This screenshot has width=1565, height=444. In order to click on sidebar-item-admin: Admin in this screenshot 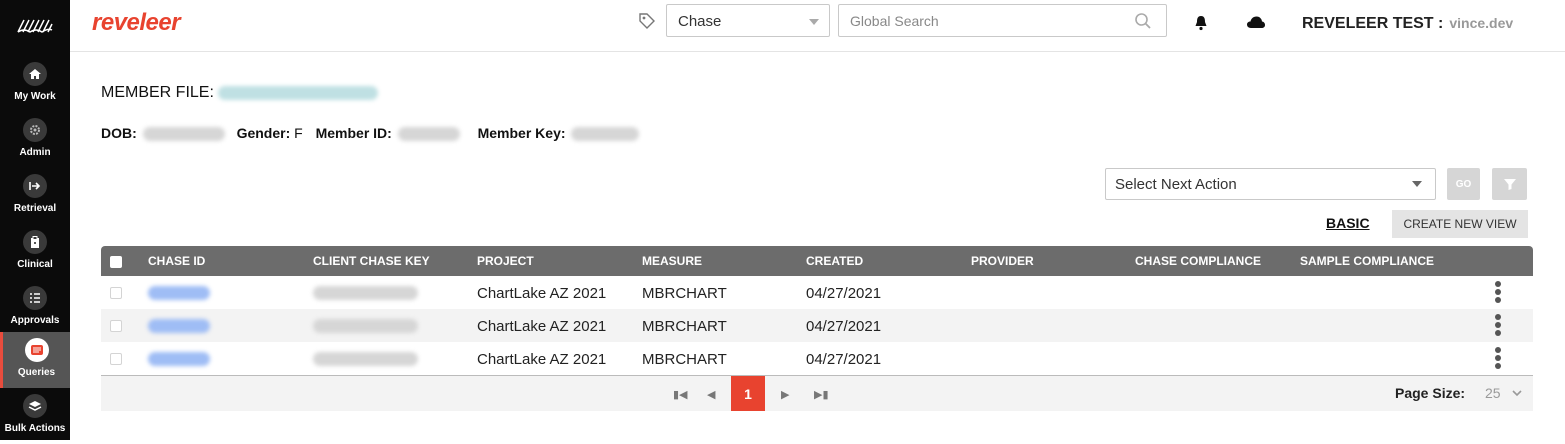, I will do `click(35, 140)`.